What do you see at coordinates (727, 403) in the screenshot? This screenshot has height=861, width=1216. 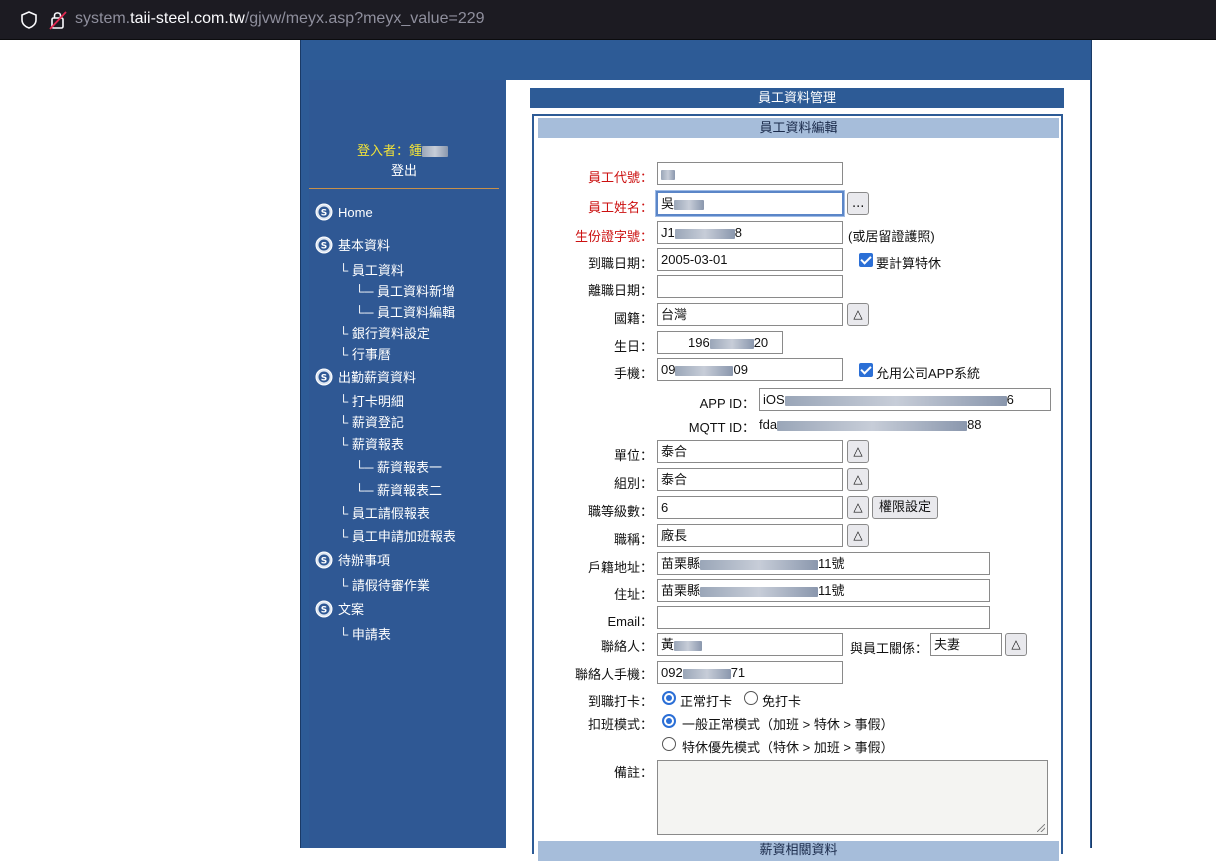 I see `app-id-label: APP ID：` at bounding box center [727, 403].